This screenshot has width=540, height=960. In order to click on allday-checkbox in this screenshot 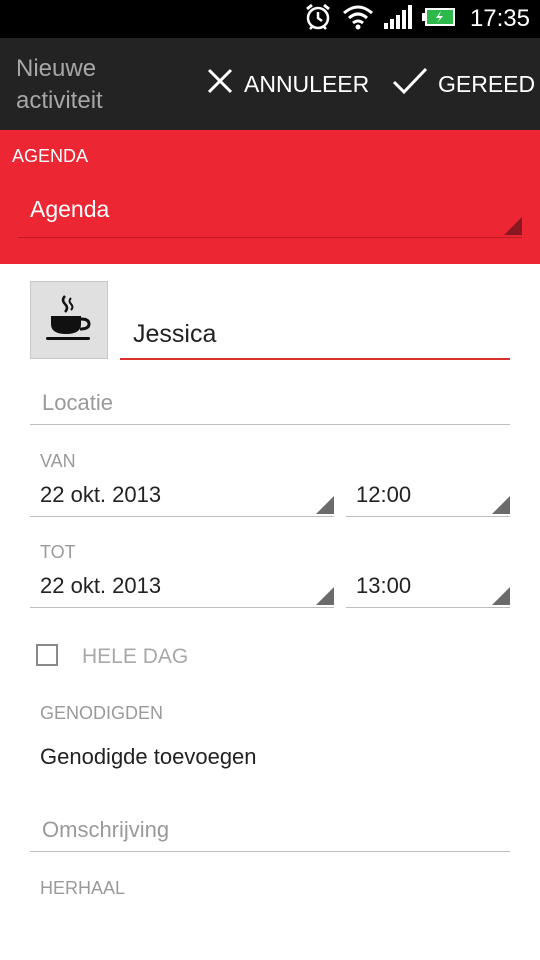, I will do `click(47, 655)`.